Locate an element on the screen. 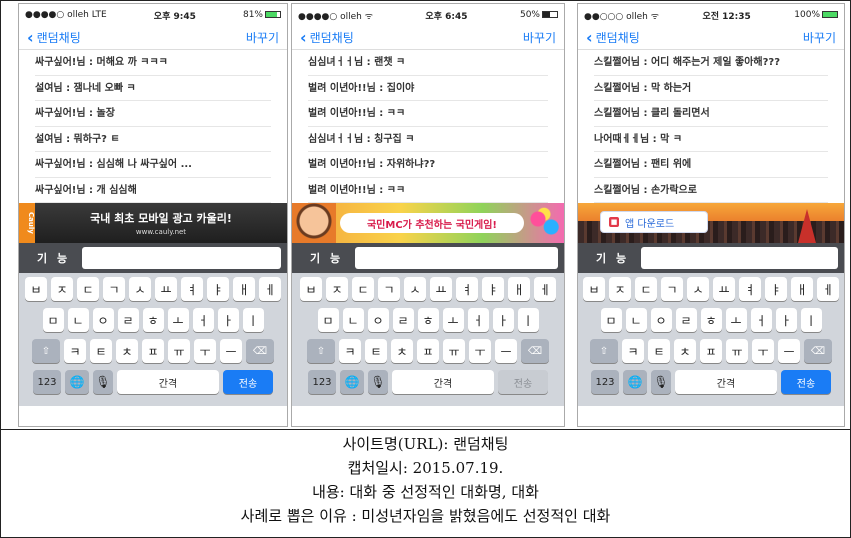 This screenshot has width=851, height=538. key: ㅐ is located at coordinates (519, 289).